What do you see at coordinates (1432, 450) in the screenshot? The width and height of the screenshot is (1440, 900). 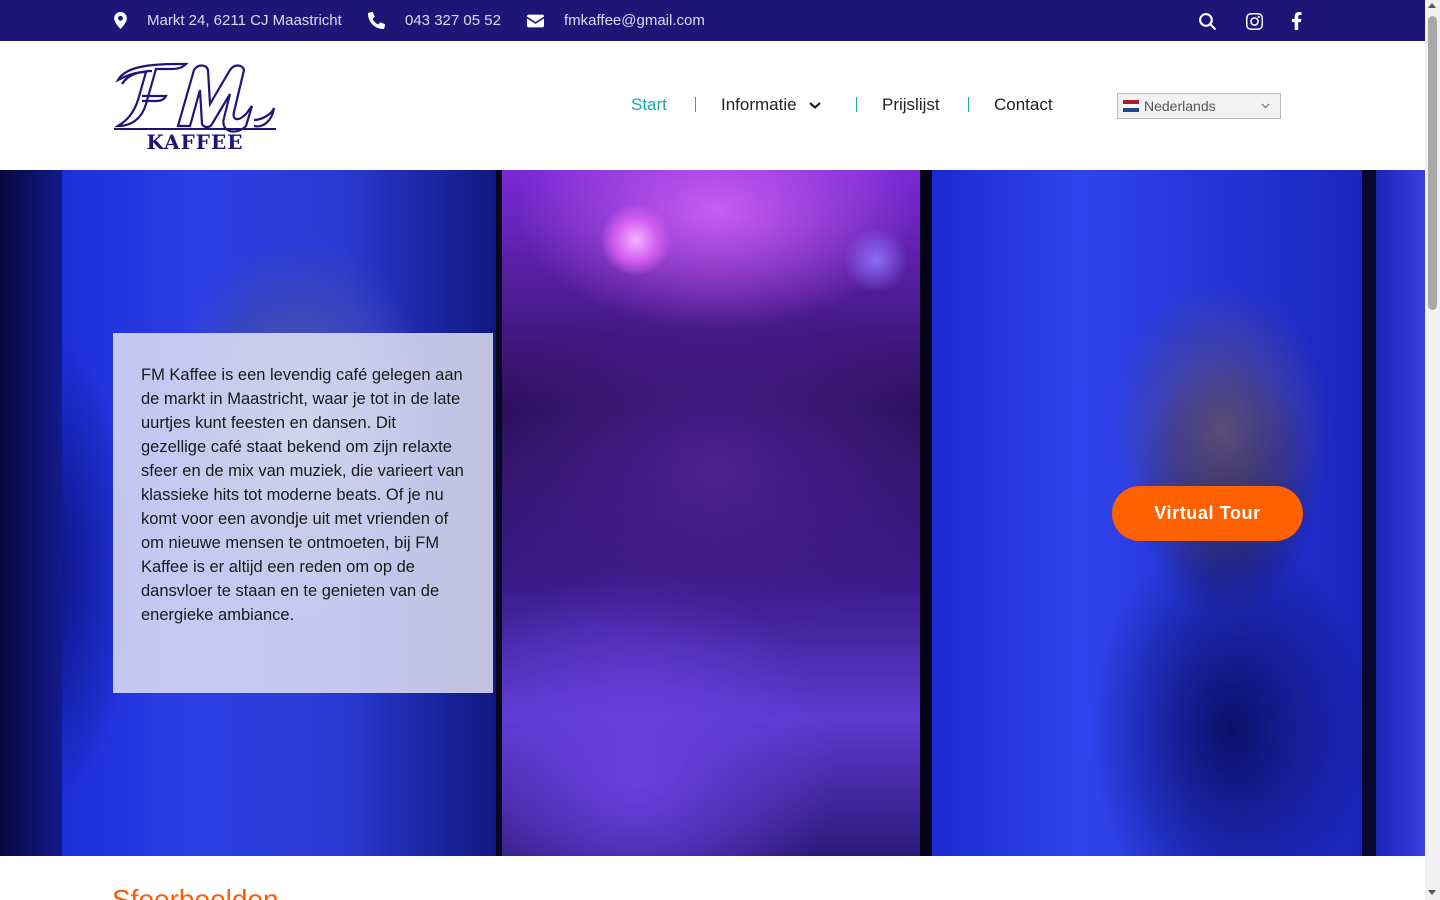 I see `page-scrollbar` at bounding box center [1432, 450].